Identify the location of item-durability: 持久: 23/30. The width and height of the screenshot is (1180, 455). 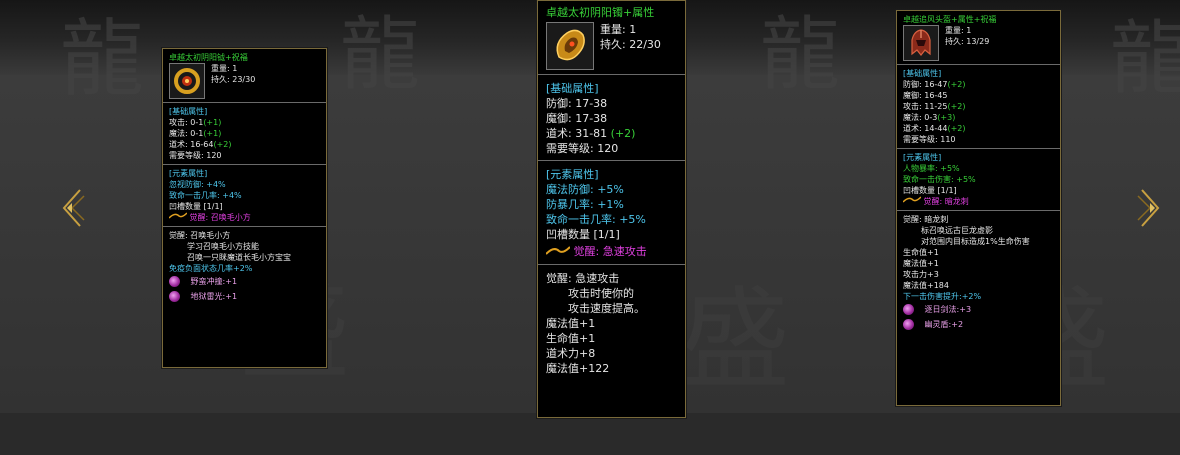
(233, 79).